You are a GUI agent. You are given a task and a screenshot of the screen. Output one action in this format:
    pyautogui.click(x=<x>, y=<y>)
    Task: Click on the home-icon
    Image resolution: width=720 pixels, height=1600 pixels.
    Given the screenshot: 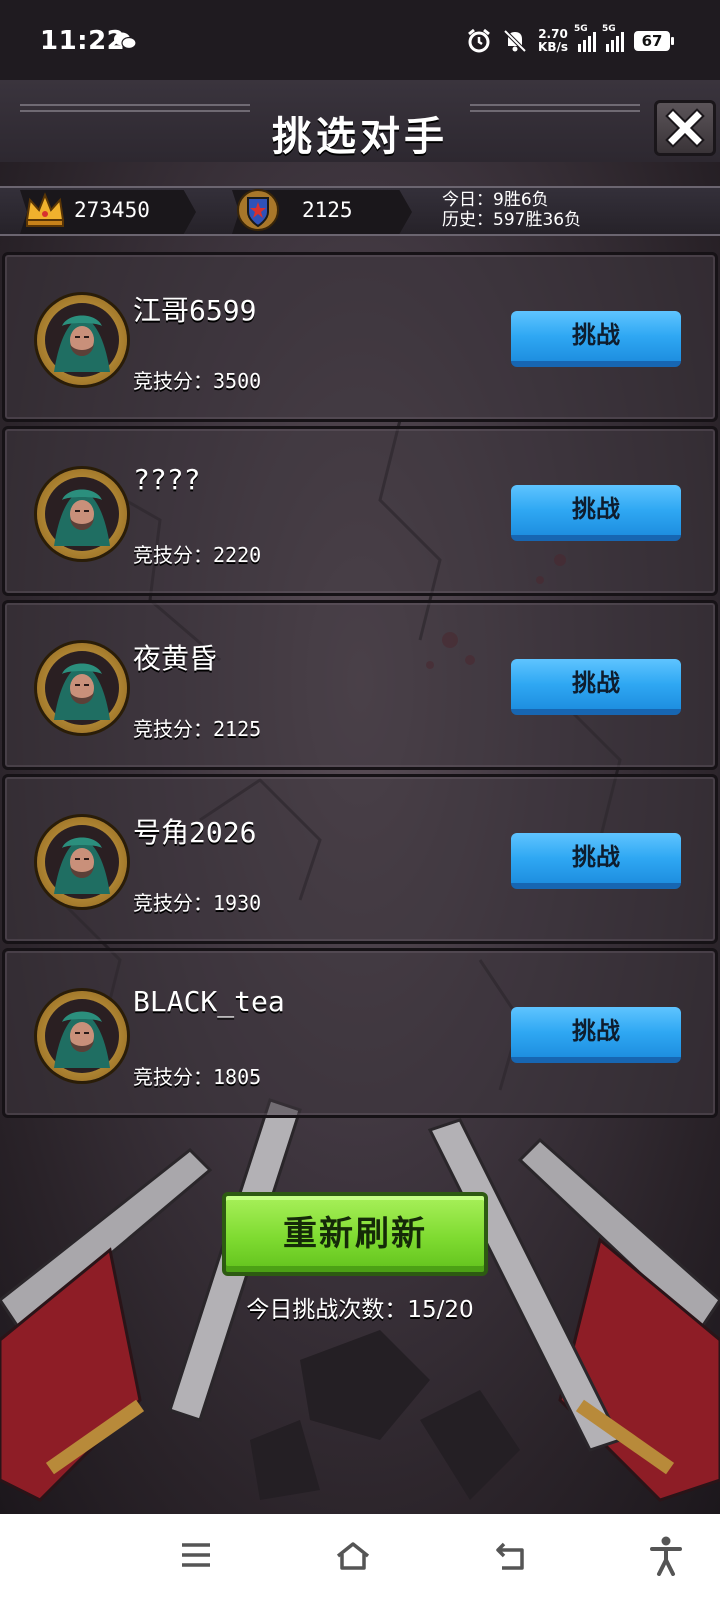 What is the action you would take?
    pyautogui.click(x=353, y=1556)
    